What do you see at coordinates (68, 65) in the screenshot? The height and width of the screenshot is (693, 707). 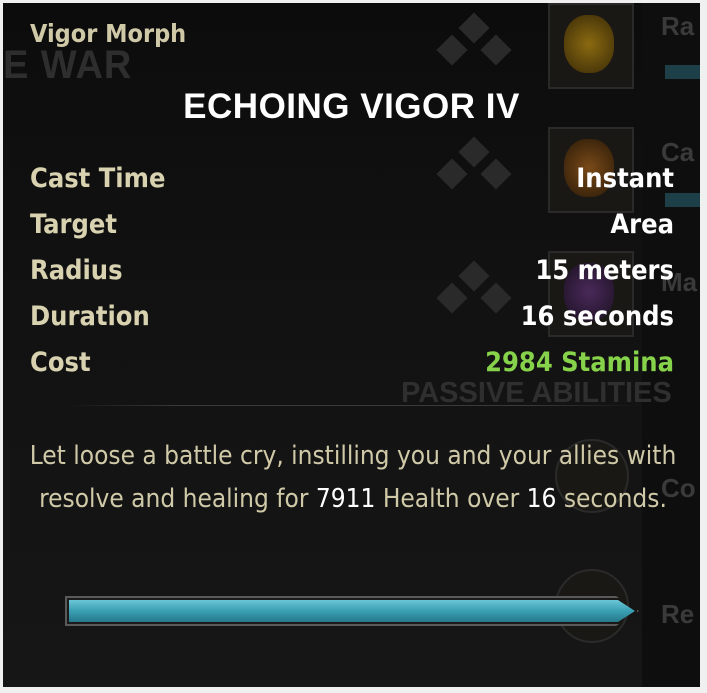 I see `background-section-title: E WAR` at bounding box center [68, 65].